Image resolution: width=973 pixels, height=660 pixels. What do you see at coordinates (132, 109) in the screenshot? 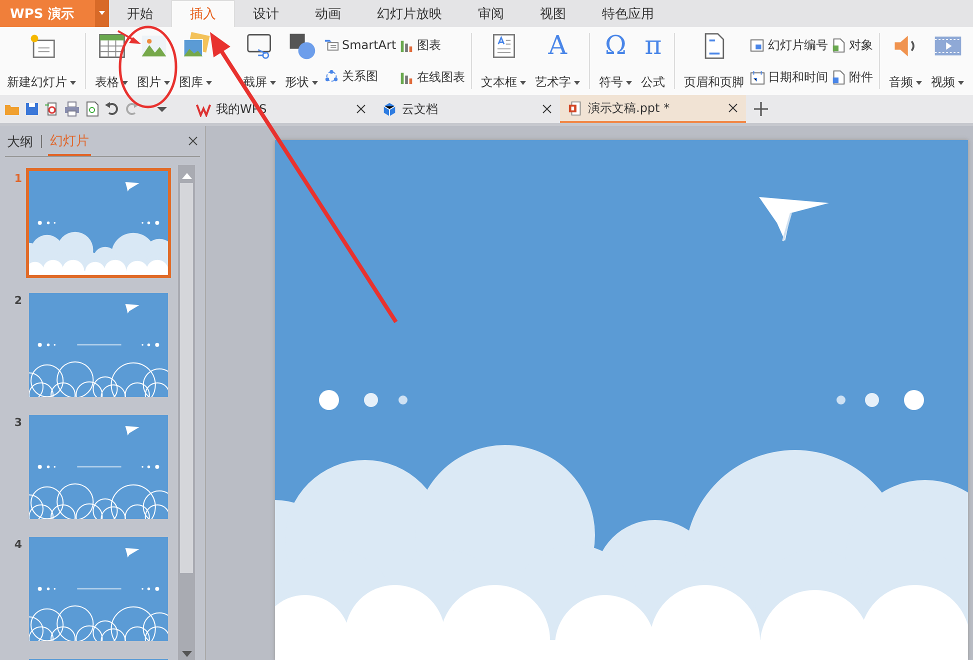
I see `redo-icon` at bounding box center [132, 109].